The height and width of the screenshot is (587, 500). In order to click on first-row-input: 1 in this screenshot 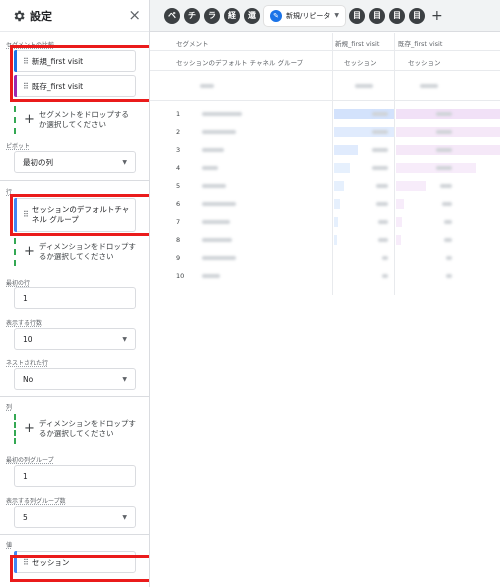, I will do `click(75, 298)`.